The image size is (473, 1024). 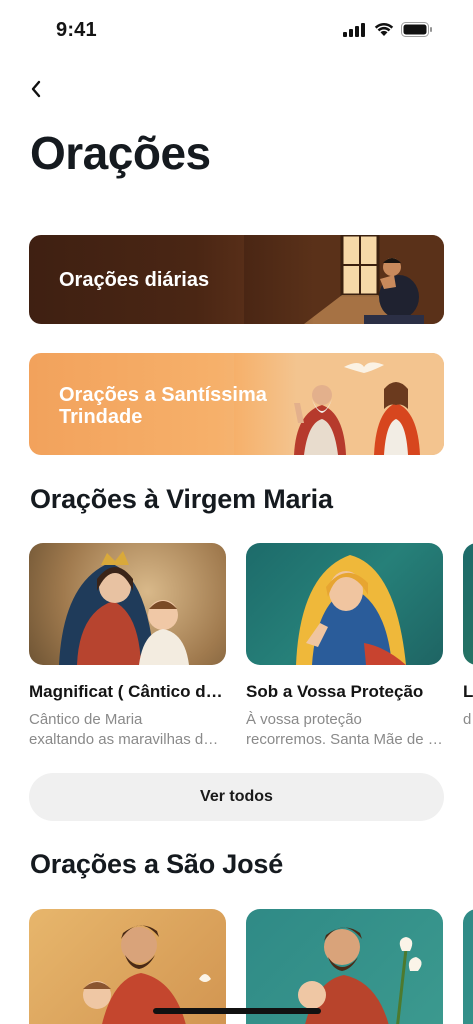 What do you see at coordinates (304, 719) in the screenshot?
I see `card-desc-line: À vossa proteção` at bounding box center [304, 719].